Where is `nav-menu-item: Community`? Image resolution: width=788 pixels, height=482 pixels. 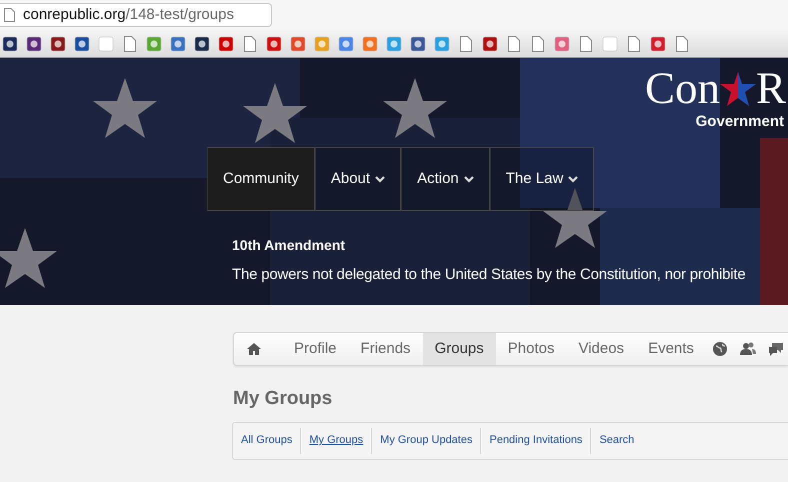 nav-menu-item: Community is located at coordinates (261, 179).